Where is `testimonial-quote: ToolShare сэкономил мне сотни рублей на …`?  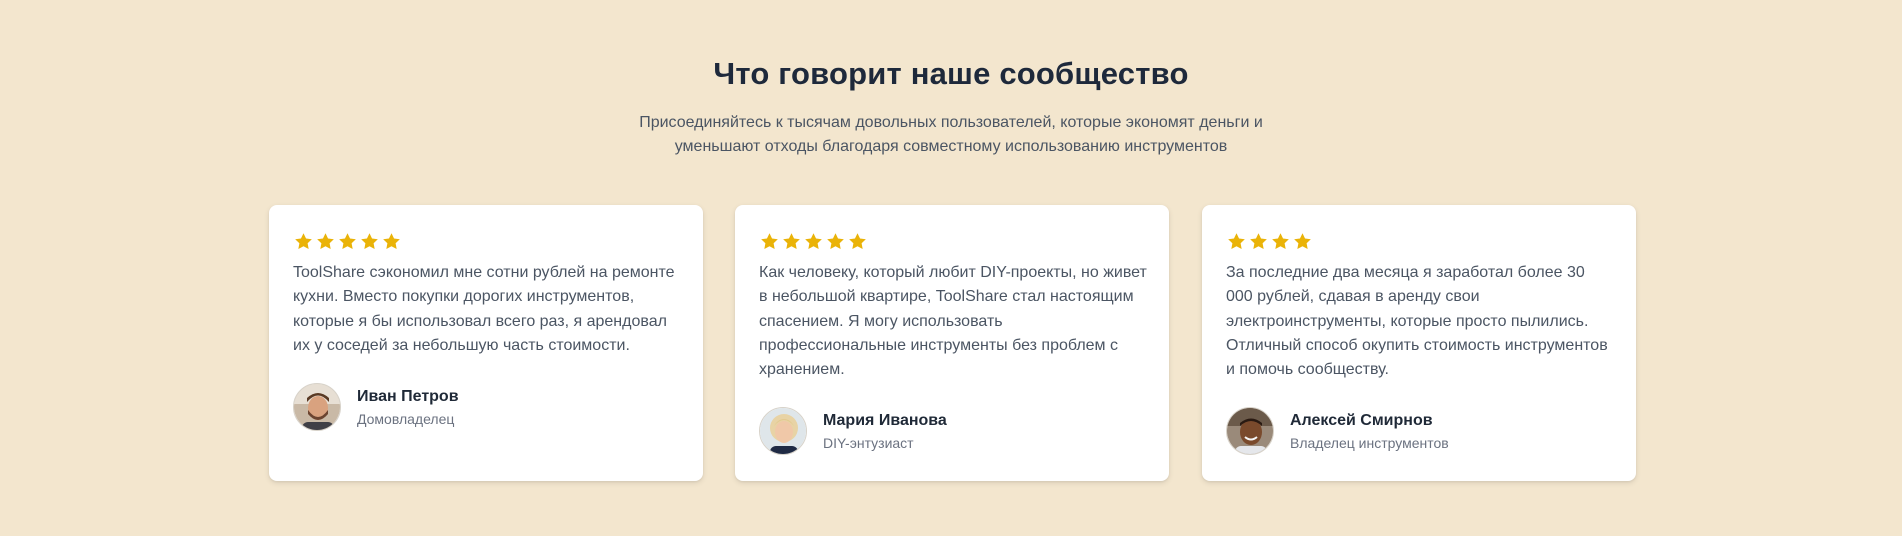
testimonial-quote: ToolShare сэкономил мне сотни рублей на … is located at coordinates (484, 309).